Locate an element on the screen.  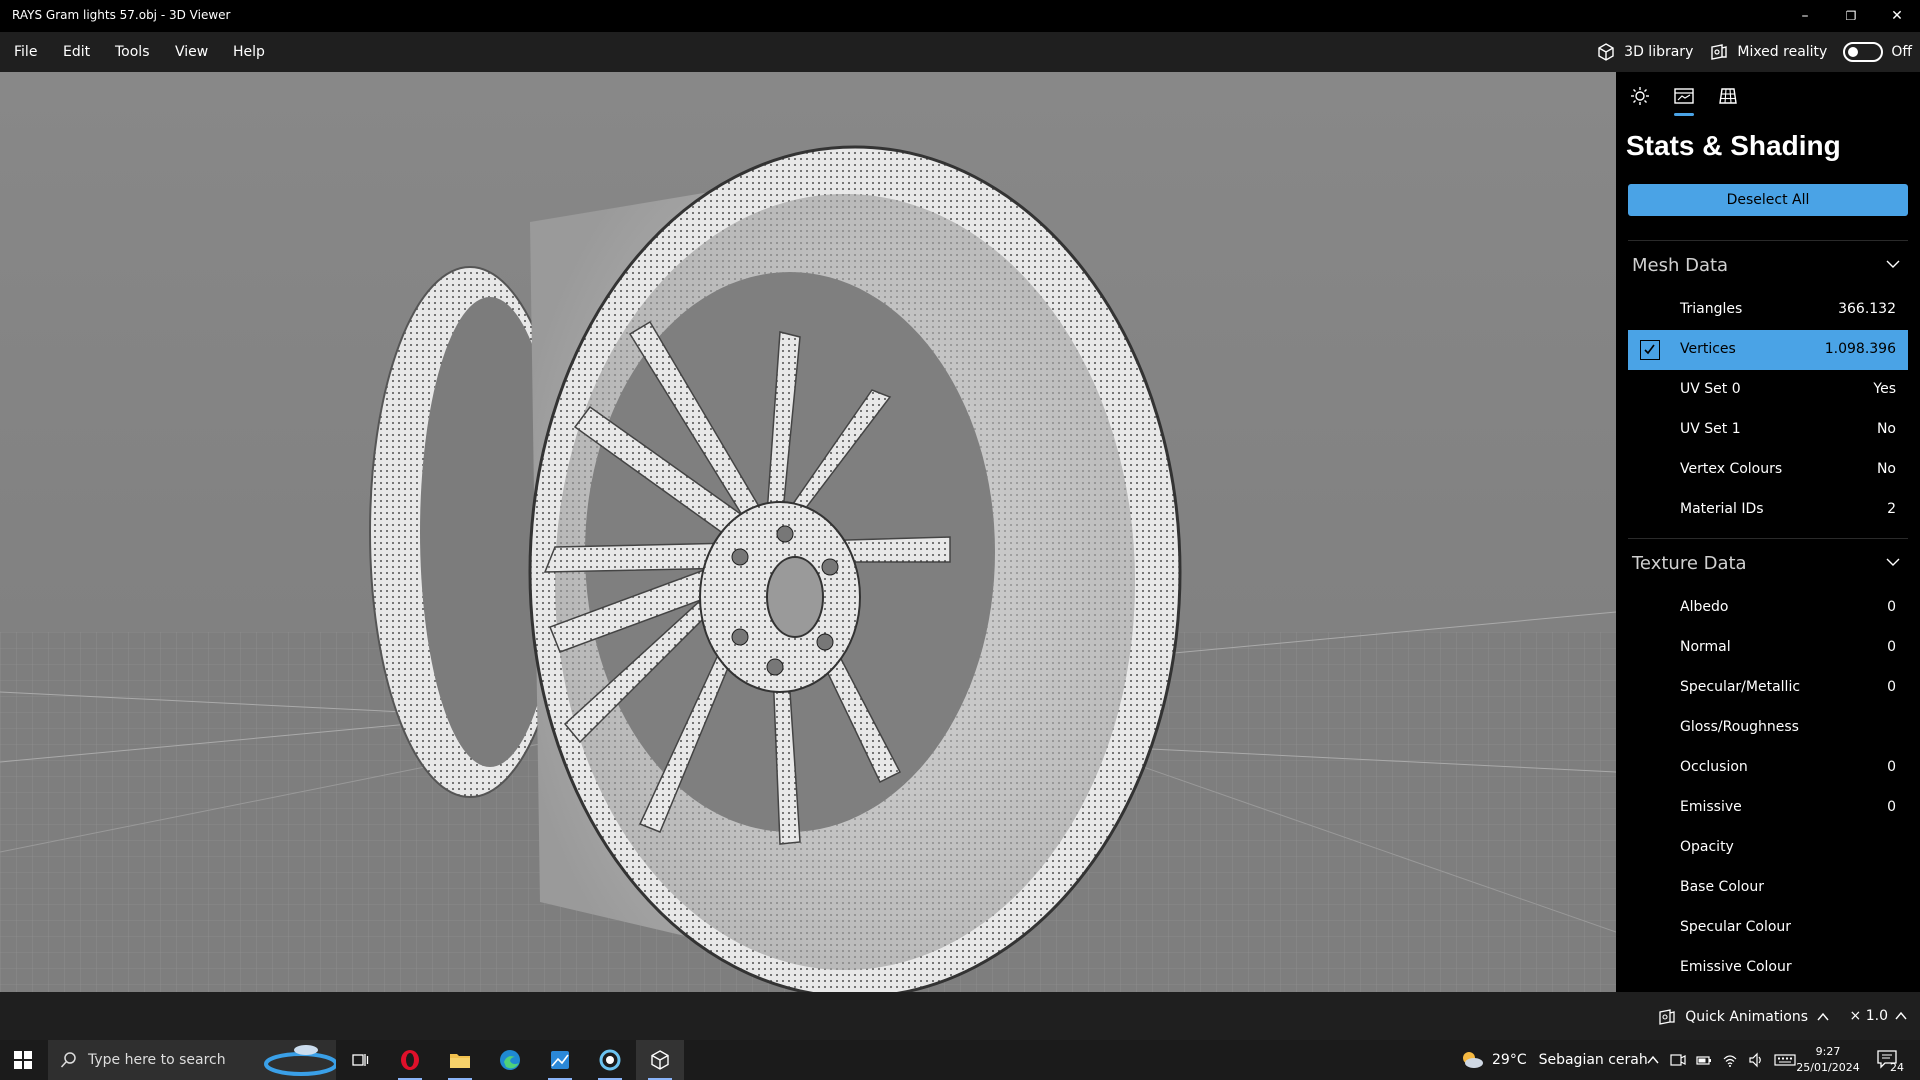
row-label: Vertex Colours is located at coordinates (1731, 469).